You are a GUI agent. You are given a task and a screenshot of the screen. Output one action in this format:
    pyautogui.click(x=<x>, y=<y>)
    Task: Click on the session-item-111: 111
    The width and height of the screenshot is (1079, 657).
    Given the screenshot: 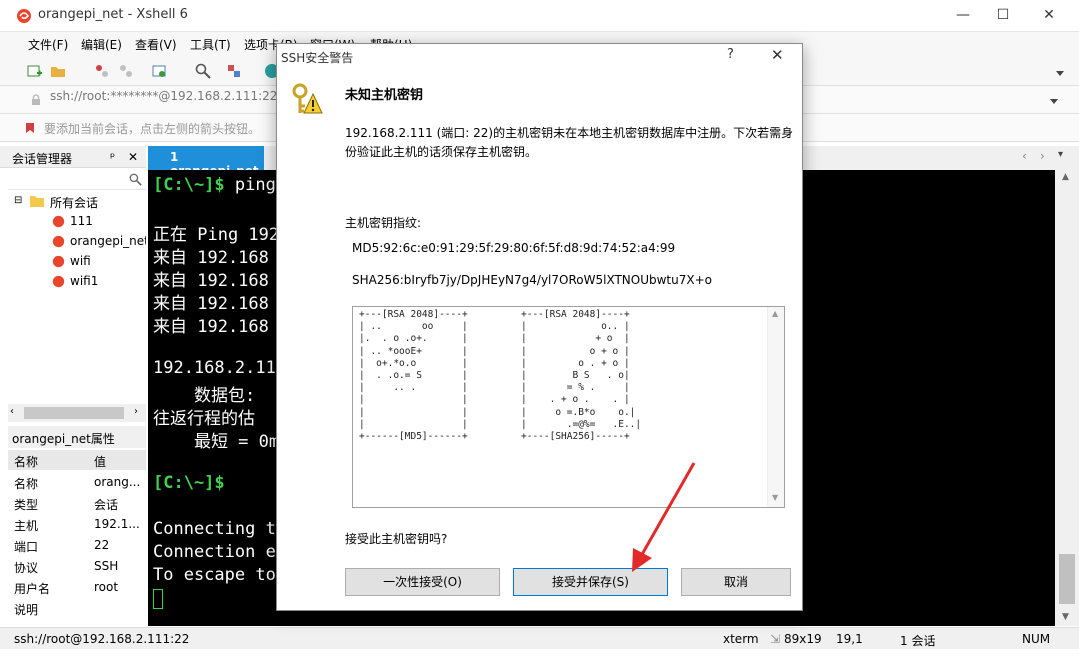 What is the action you would take?
    pyautogui.click(x=81, y=221)
    